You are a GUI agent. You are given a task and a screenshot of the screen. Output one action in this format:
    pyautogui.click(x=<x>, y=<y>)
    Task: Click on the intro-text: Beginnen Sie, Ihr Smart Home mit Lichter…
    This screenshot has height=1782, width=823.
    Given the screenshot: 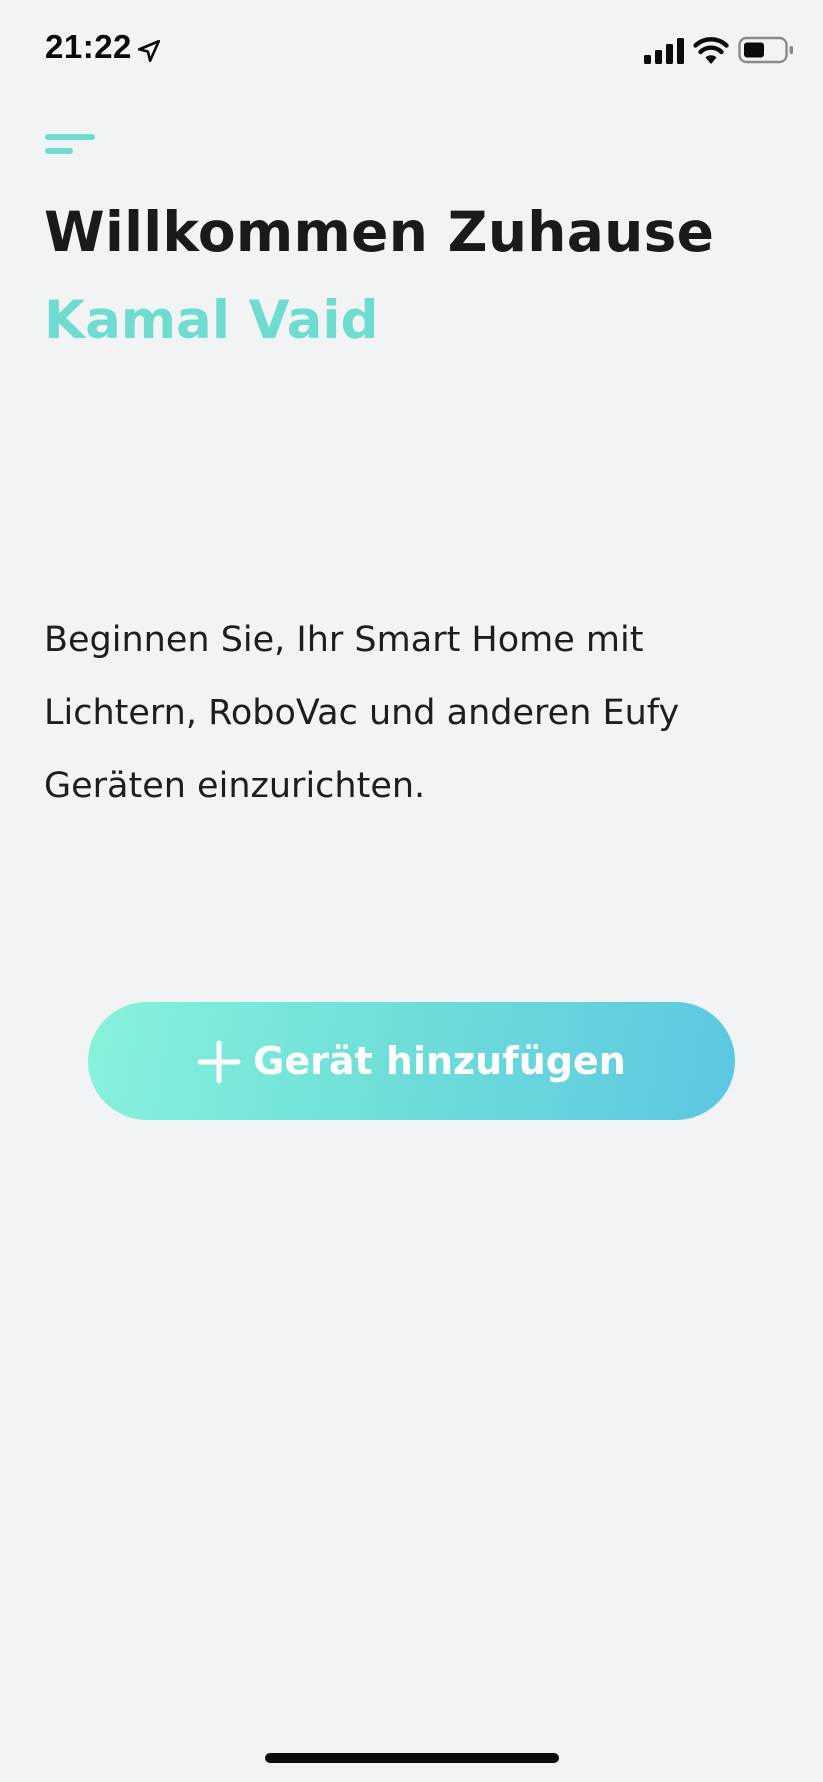 What is the action you would take?
    pyautogui.click(x=362, y=713)
    